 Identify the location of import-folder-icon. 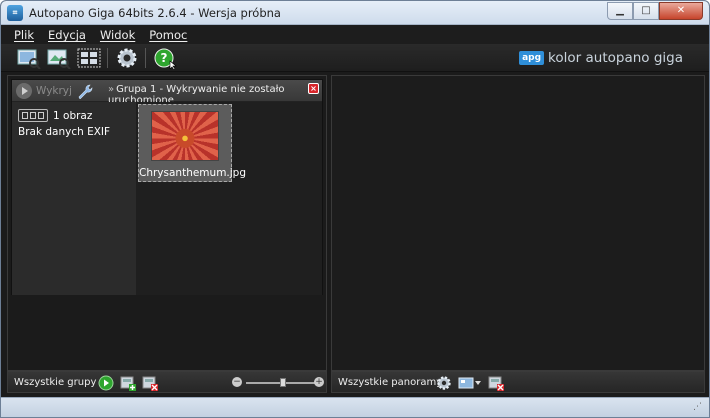
(59, 58).